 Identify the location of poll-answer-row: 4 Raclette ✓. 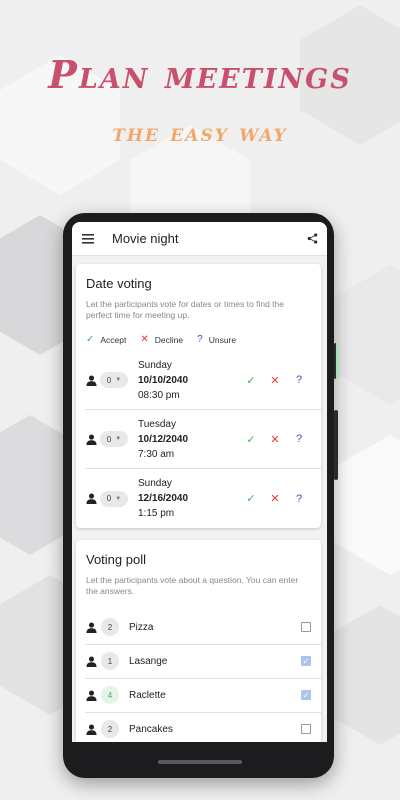
(203, 696).